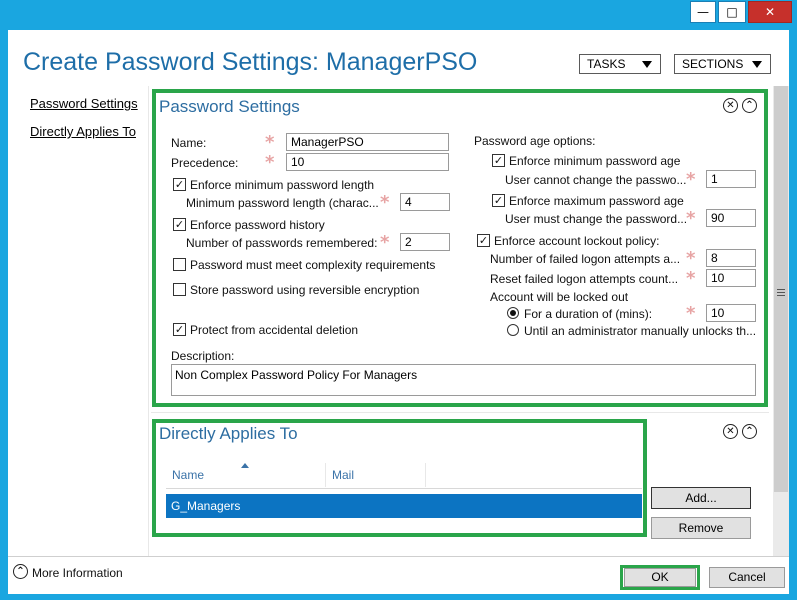  Describe the element at coordinates (731, 258) in the screenshot. I see `failed-attempts-input: 8` at that location.